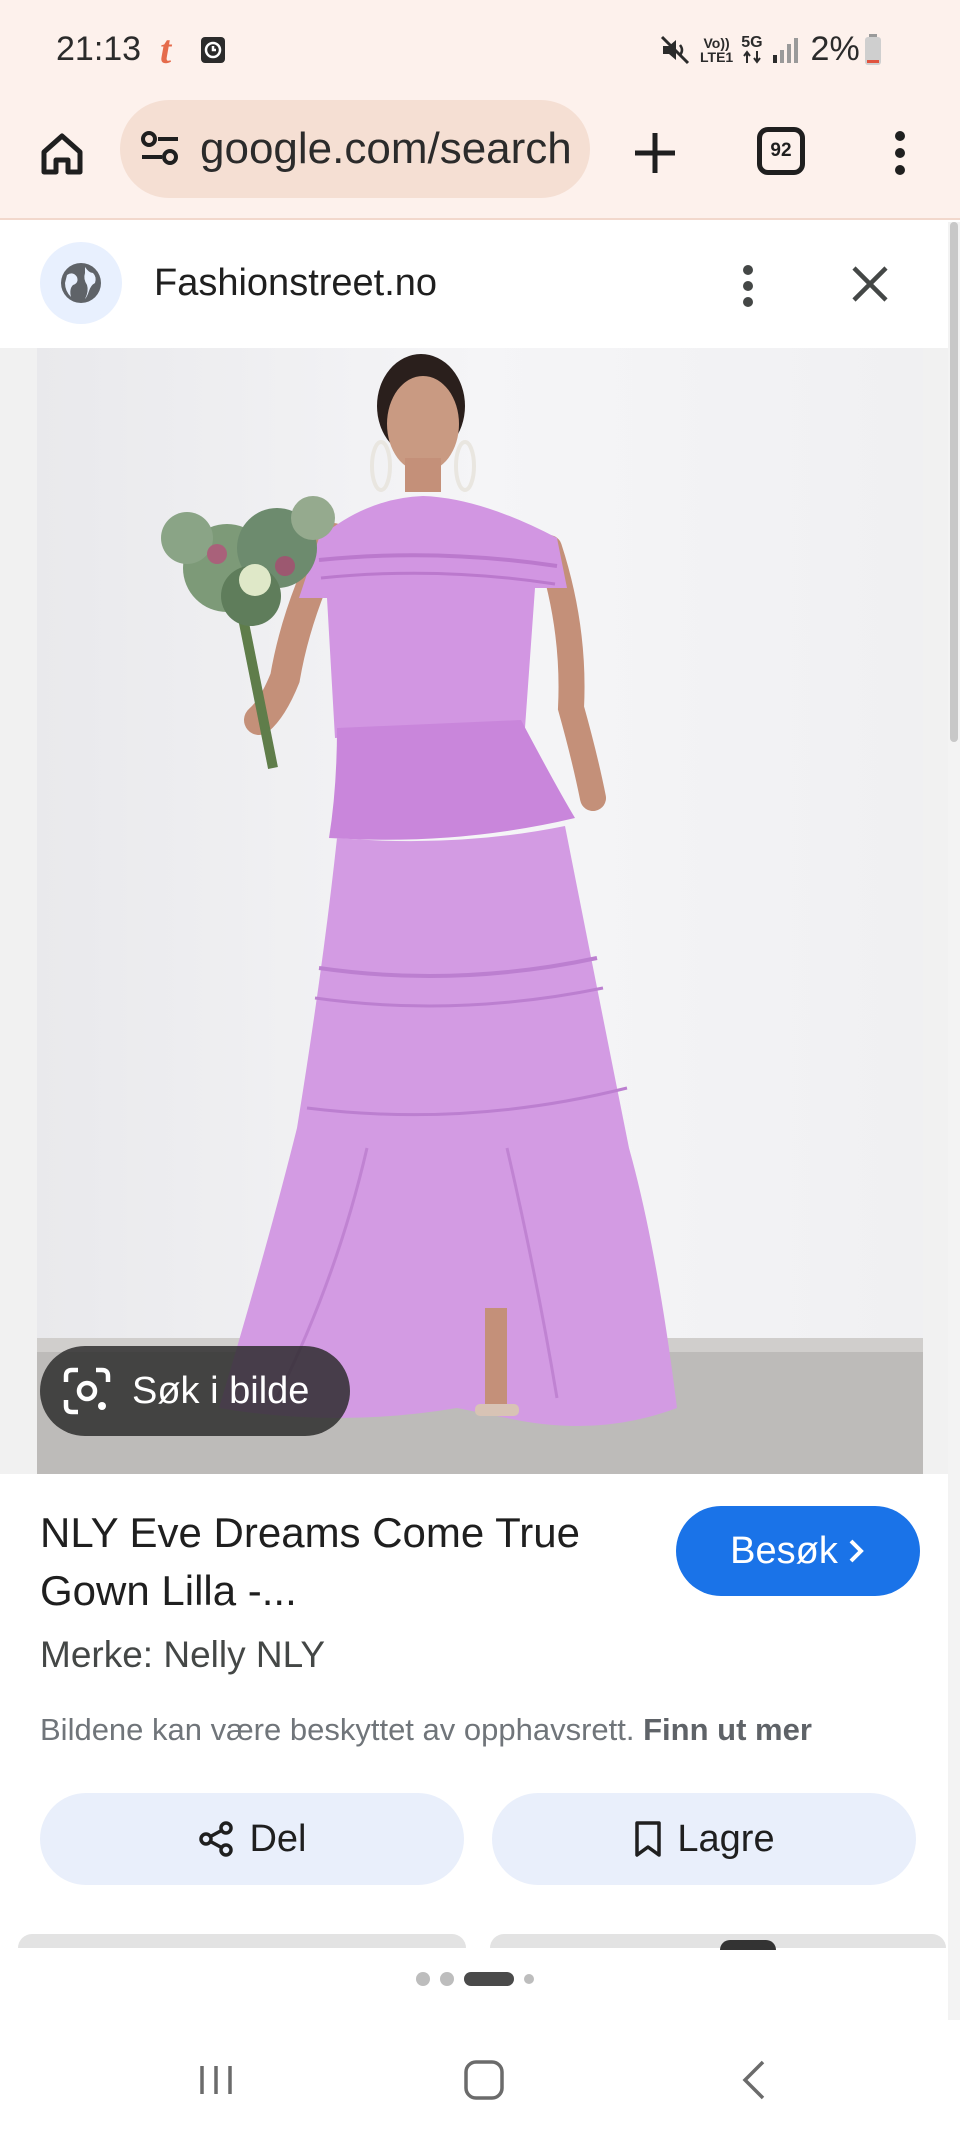 The height and width of the screenshot is (2133, 960). Describe the element at coordinates (183, 1654) in the screenshot. I see `brand-text: Merke: Nelly NLY` at that location.